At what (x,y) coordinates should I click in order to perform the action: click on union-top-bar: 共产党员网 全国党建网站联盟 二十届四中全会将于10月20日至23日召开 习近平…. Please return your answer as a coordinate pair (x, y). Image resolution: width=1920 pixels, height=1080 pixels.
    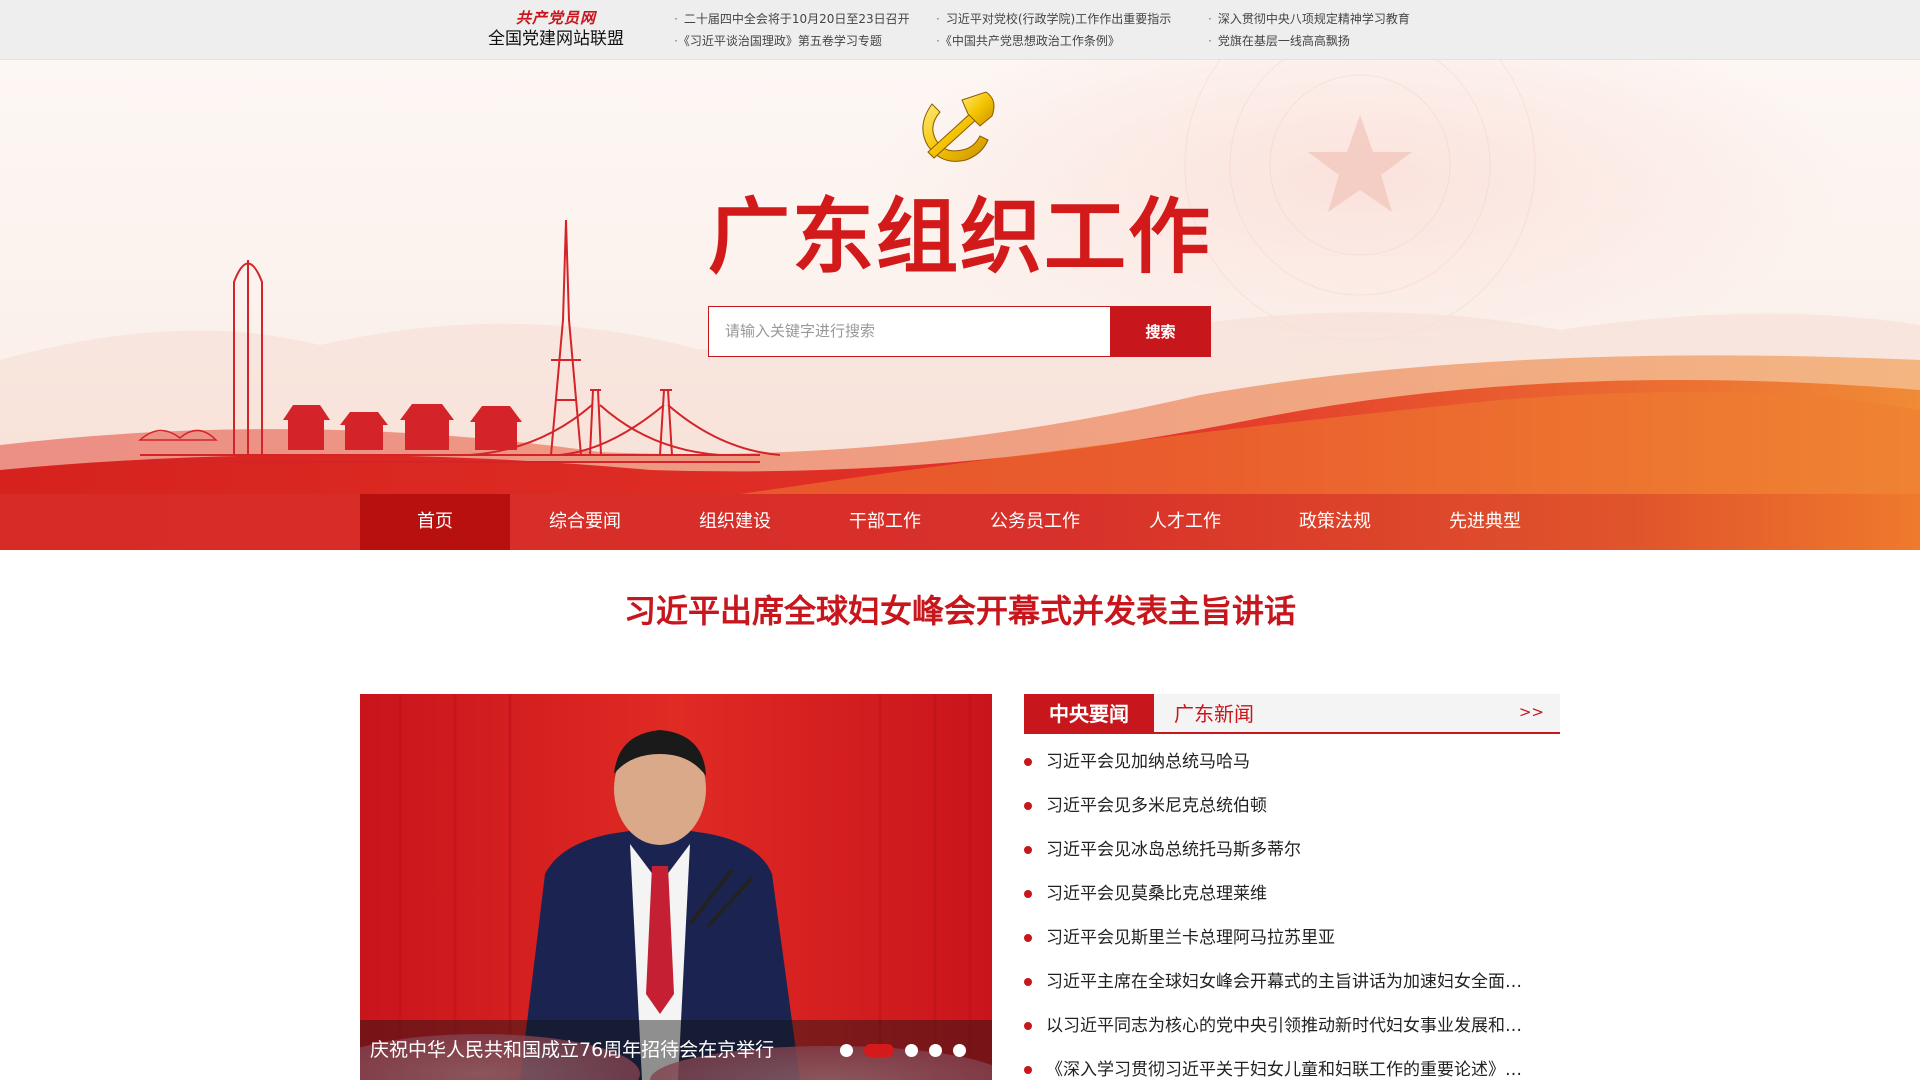
    Looking at the image, I should click on (960, 30).